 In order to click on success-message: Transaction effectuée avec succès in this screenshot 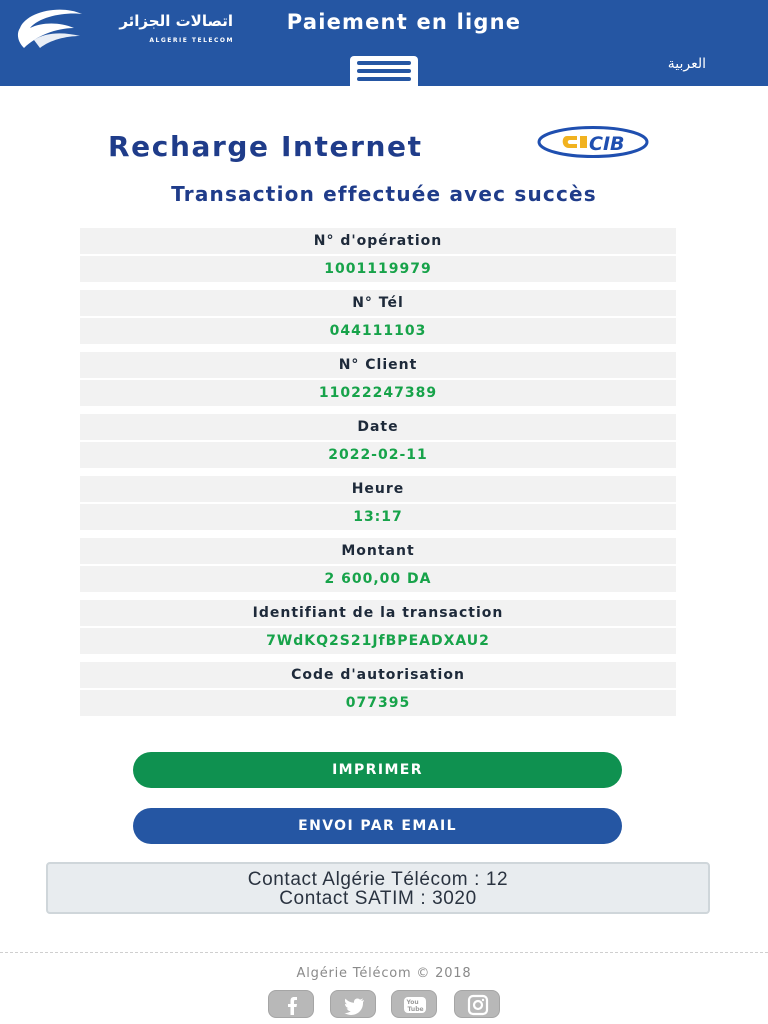, I will do `click(384, 194)`.